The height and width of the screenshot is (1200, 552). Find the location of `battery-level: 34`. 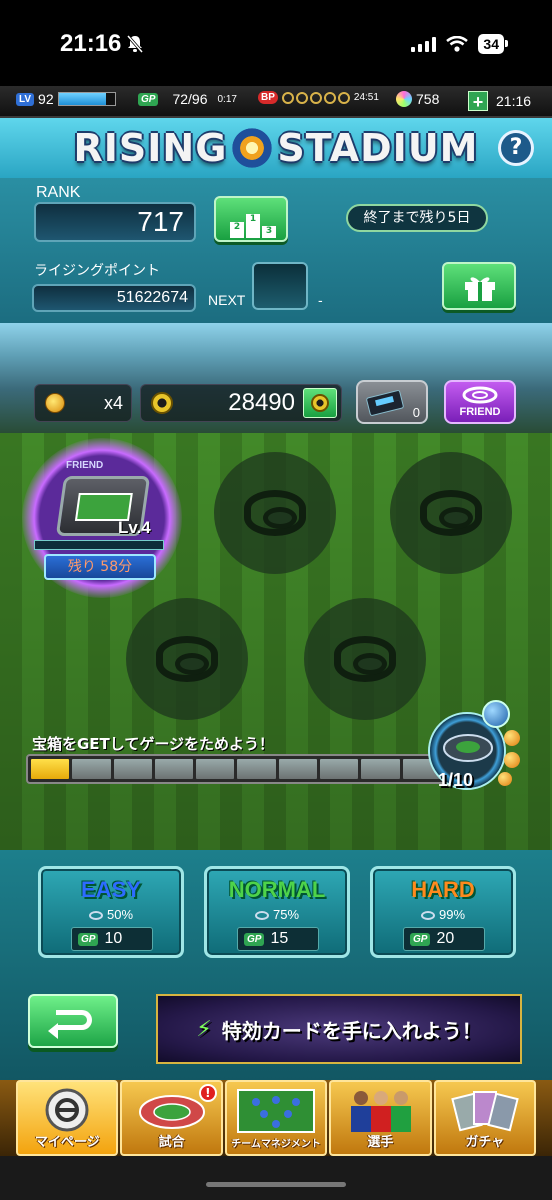

battery-level: 34 is located at coordinates (491, 44).